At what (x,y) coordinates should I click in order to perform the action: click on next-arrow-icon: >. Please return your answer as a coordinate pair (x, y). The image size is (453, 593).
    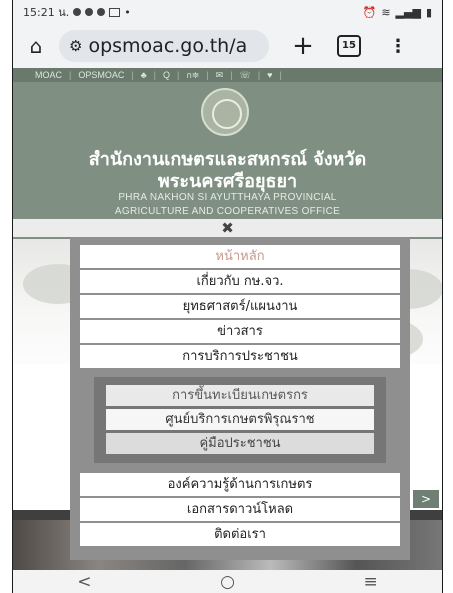
    Looking at the image, I should click on (426, 499).